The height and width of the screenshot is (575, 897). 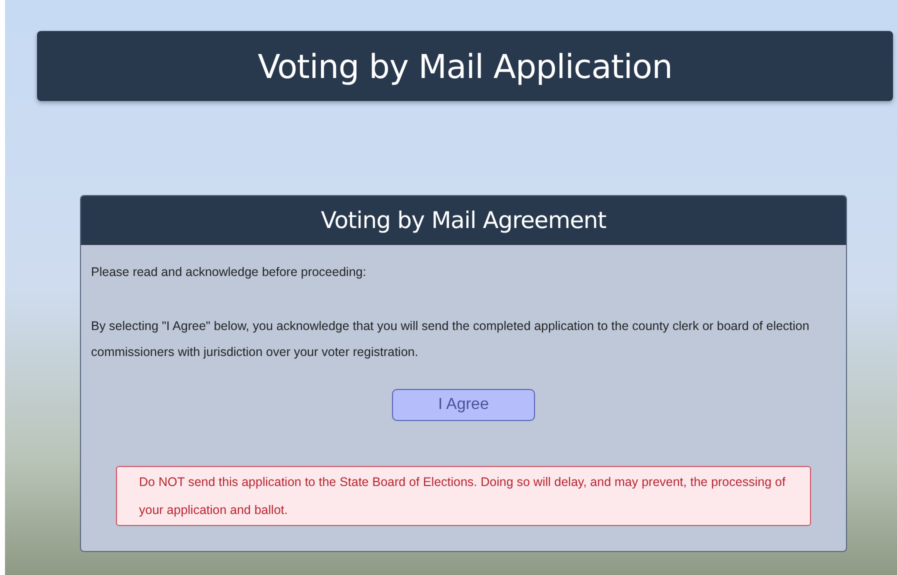 I want to click on card-title: Voting by Mail Agreement, so click(x=463, y=221).